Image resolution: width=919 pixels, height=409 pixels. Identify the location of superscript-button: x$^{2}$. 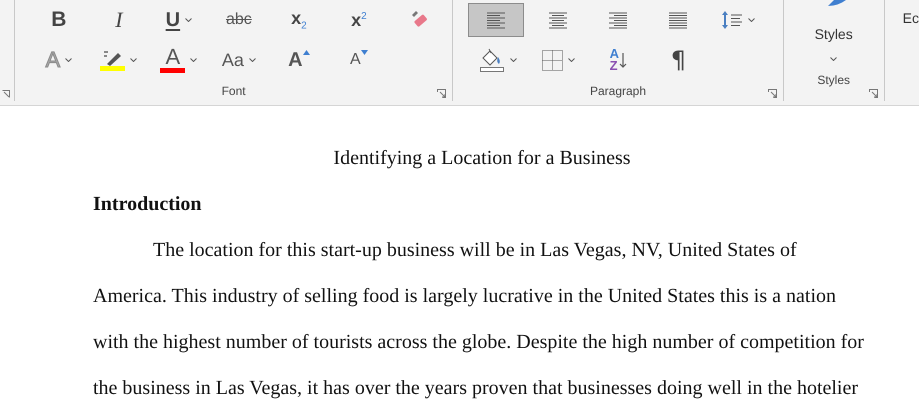
(358, 20).